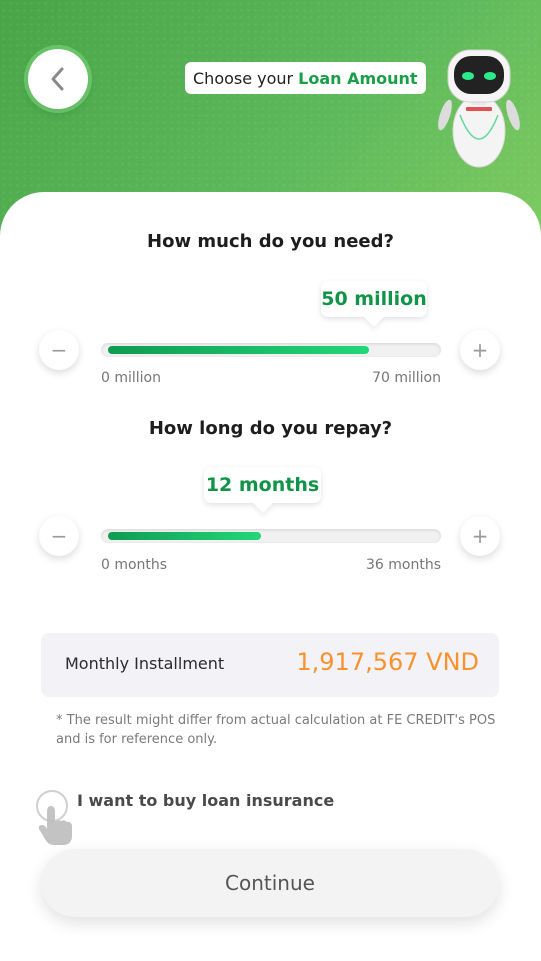  I want to click on duration-slider, so click(271, 536).